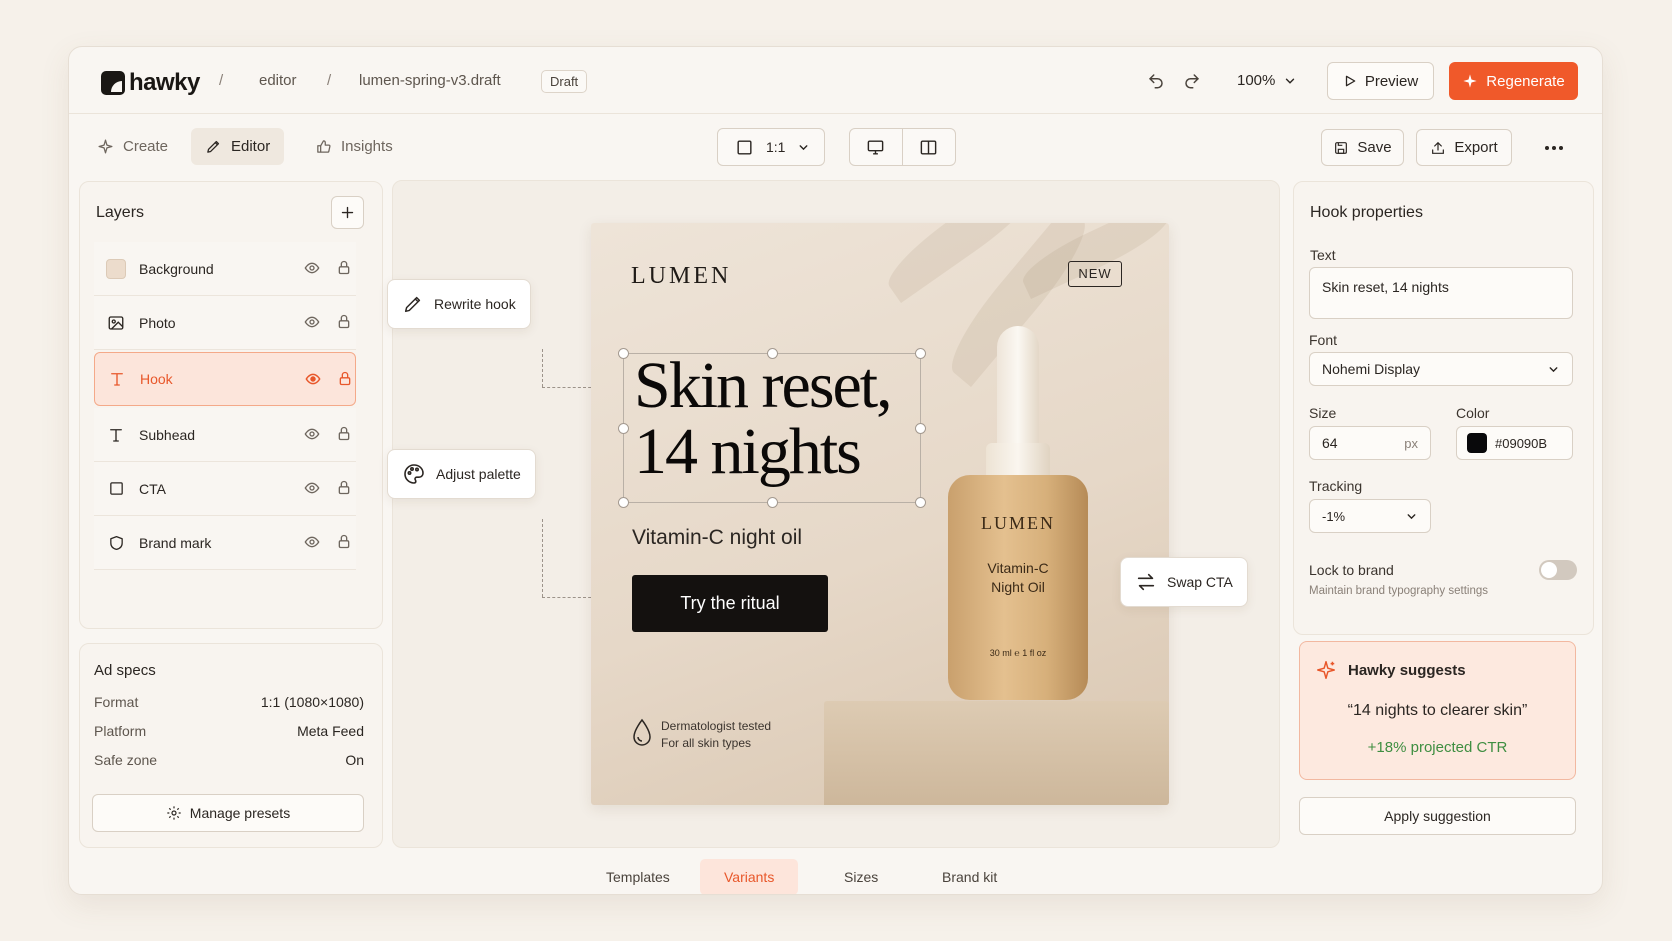 The height and width of the screenshot is (941, 1672). I want to click on color-label: Color, so click(1473, 413).